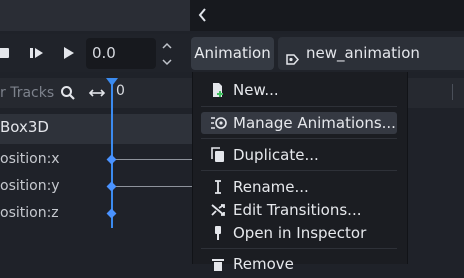 Image resolution: width=464 pixels, height=278 pixels. Describe the element at coordinates (112, 82) in the screenshot. I see `playhead-handle` at that location.